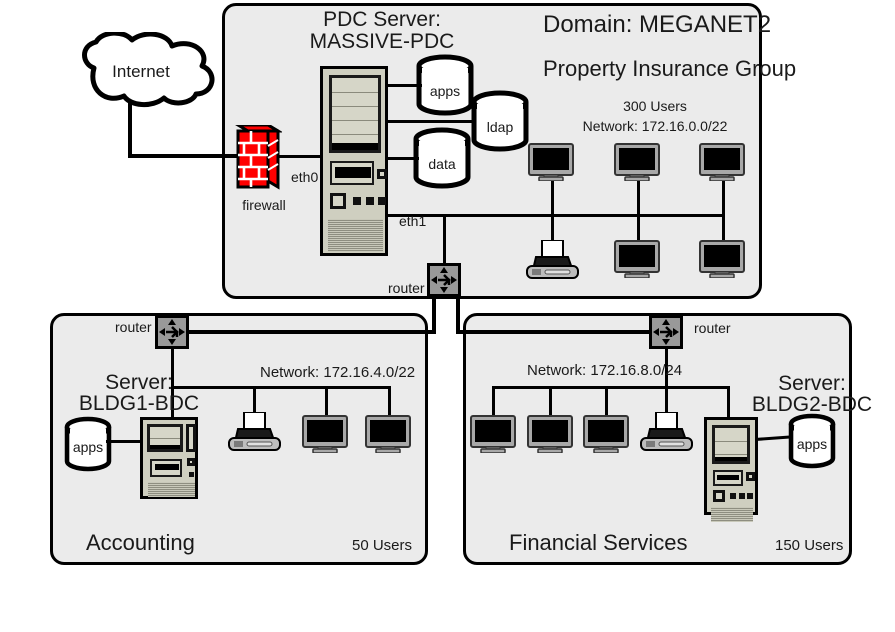  I want to click on router-core-label: router, so click(406, 288).